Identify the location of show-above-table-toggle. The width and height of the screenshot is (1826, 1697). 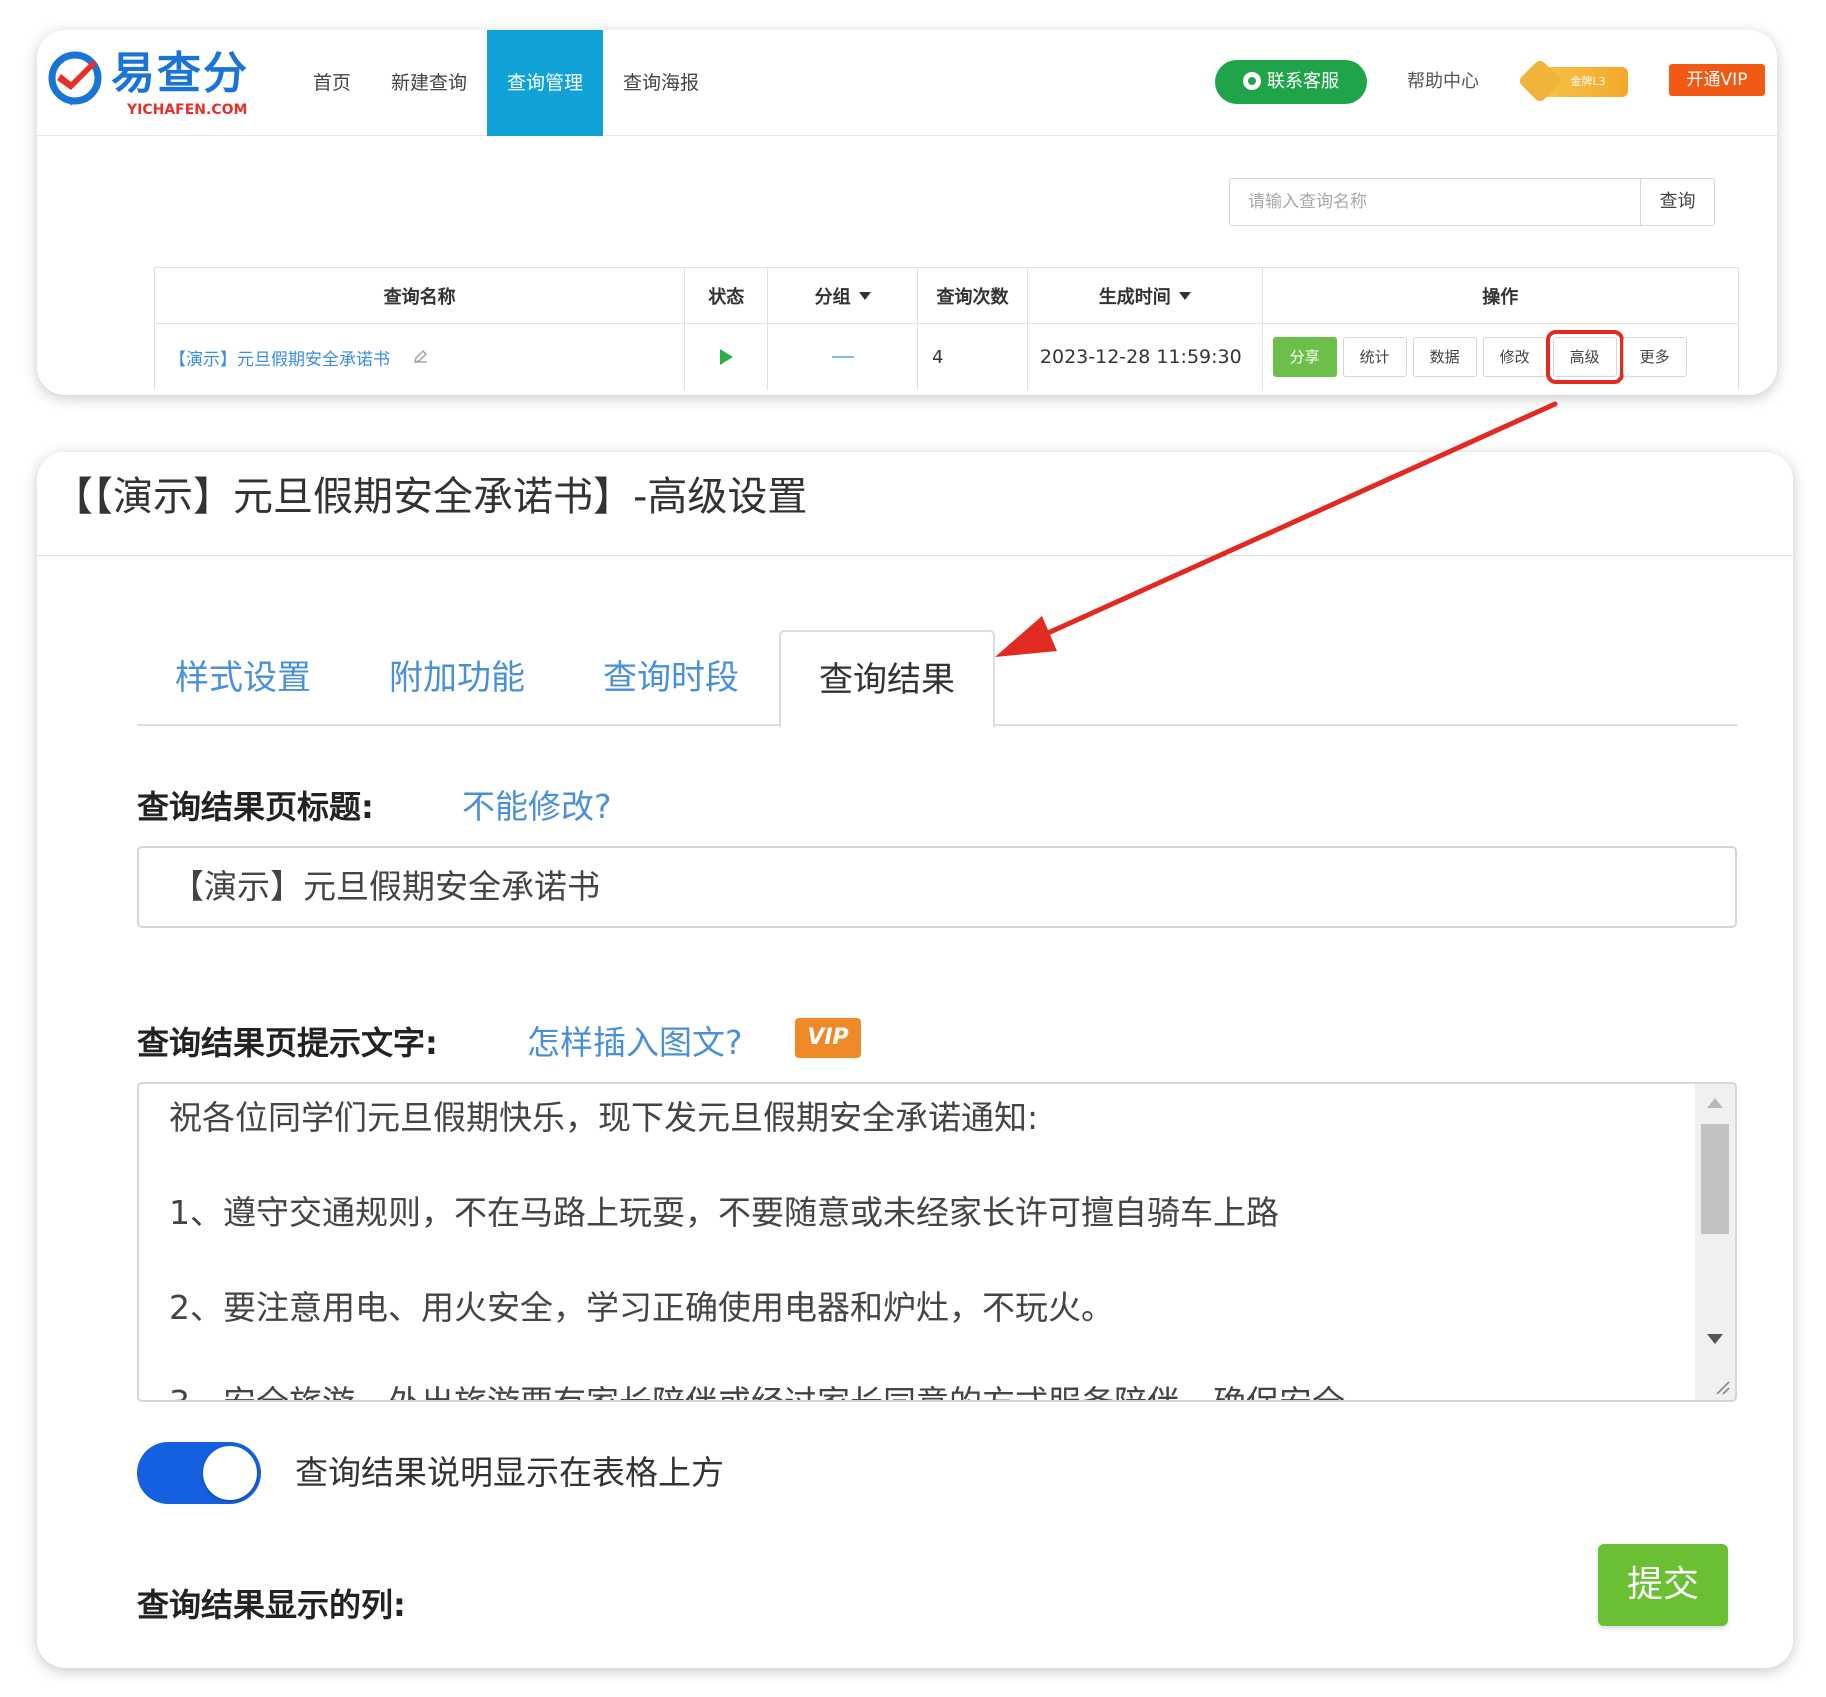
(199, 1473).